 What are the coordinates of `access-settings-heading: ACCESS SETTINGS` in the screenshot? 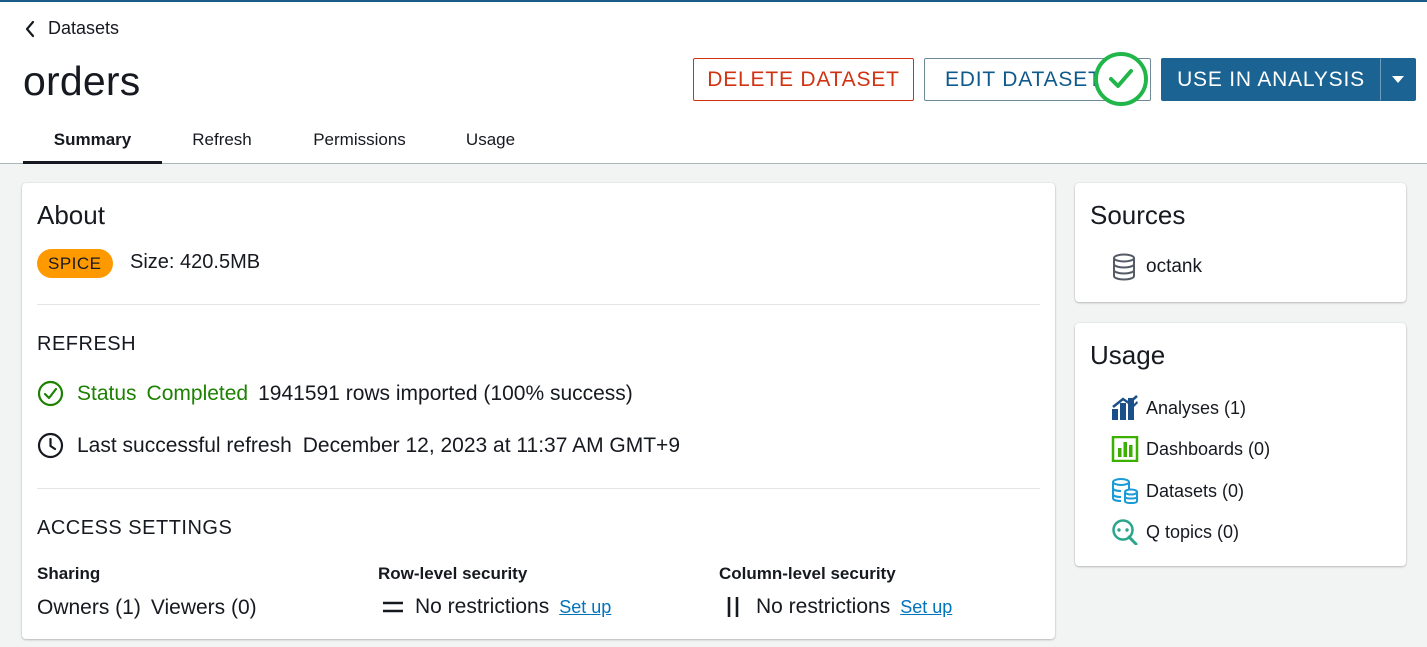 It's located at (135, 528).